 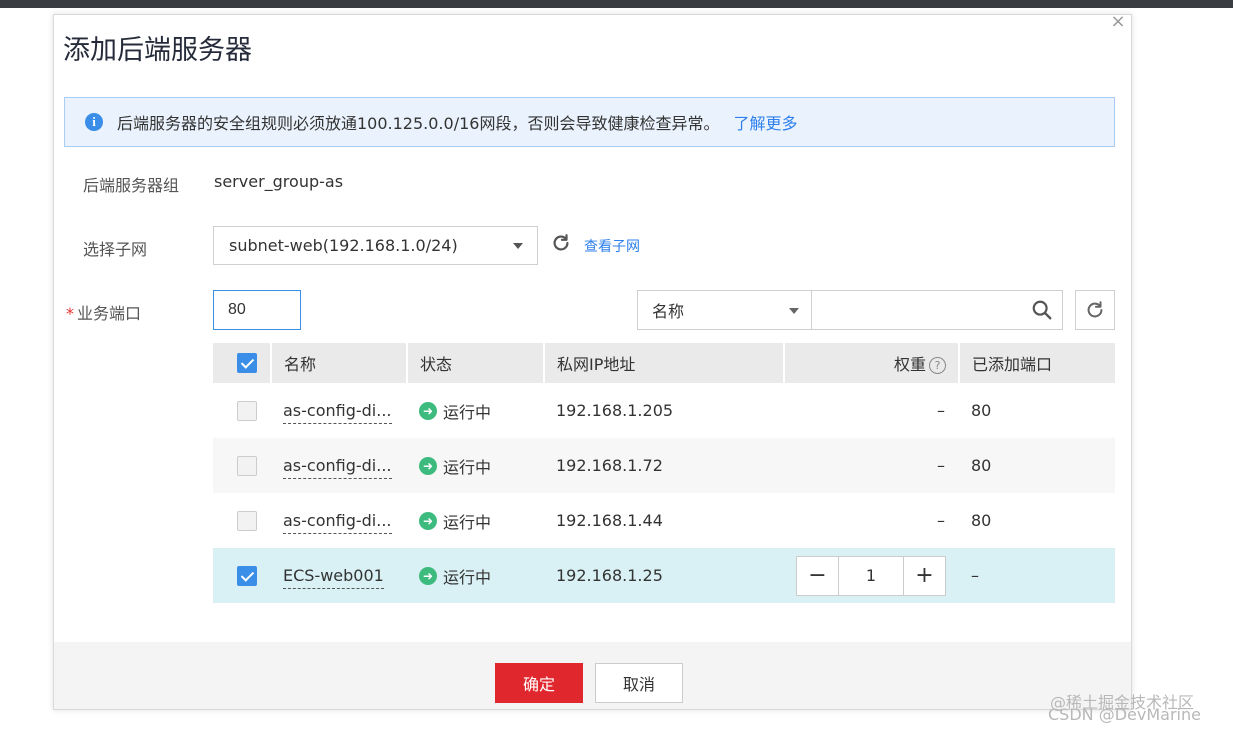 I want to click on help-icon: ?, so click(x=937, y=365).